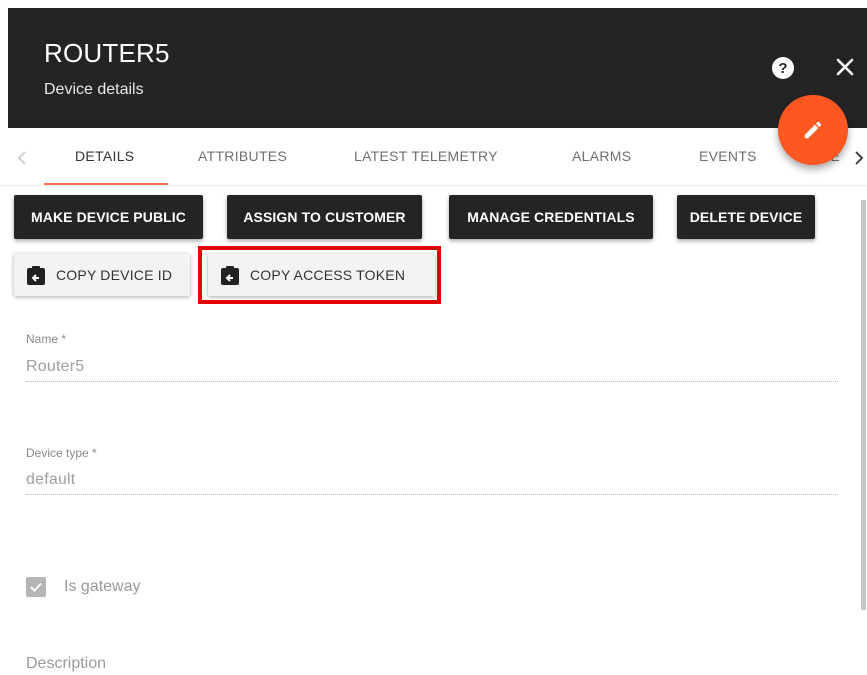  What do you see at coordinates (858, 158) in the screenshot?
I see `chevron-right-icon` at bounding box center [858, 158].